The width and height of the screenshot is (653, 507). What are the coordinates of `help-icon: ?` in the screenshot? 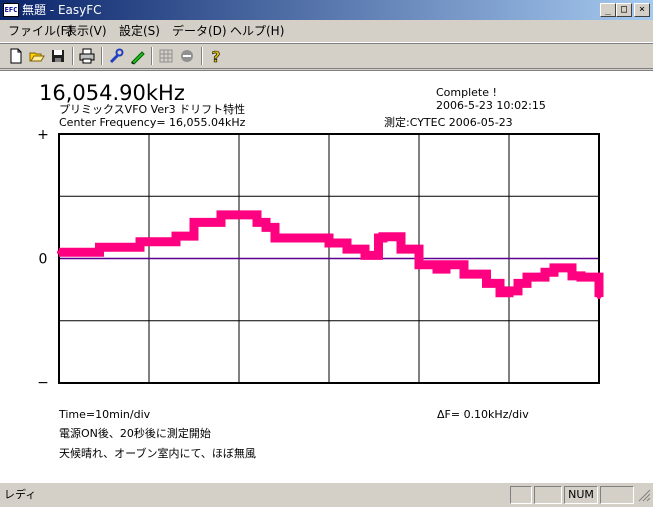 It's located at (216, 56).